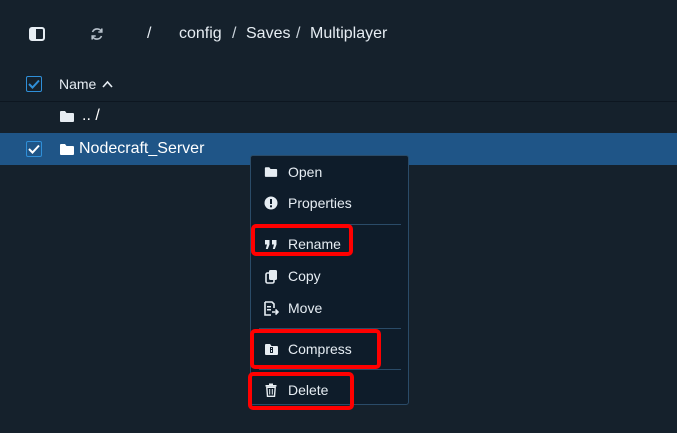 Image resolution: width=677 pixels, height=433 pixels. Describe the element at coordinates (329, 276) in the screenshot. I see `menu-item-copy: Copy` at that location.